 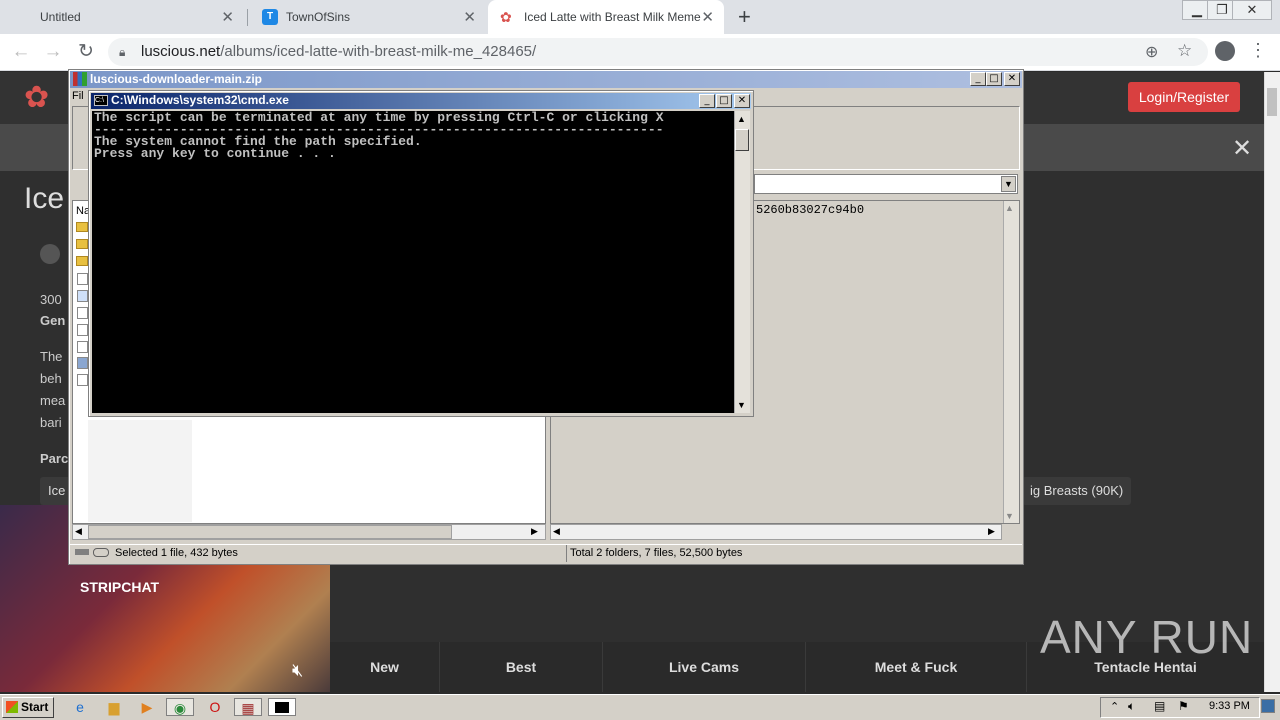 What do you see at coordinates (1114, 706) in the screenshot?
I see `tray-expand-icon: ⌃` at bounding box center [1114, 706].